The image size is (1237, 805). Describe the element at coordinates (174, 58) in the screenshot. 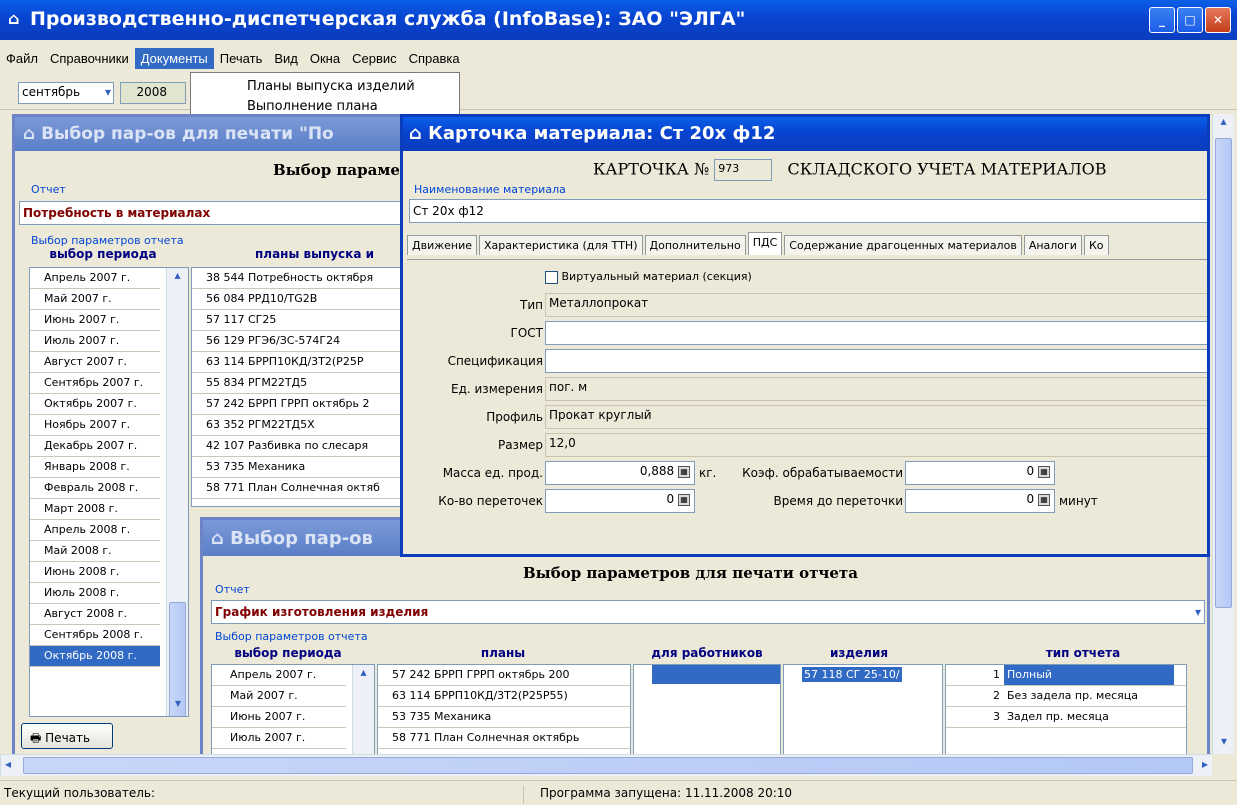

I see `menu-documents: Документы` at that location.